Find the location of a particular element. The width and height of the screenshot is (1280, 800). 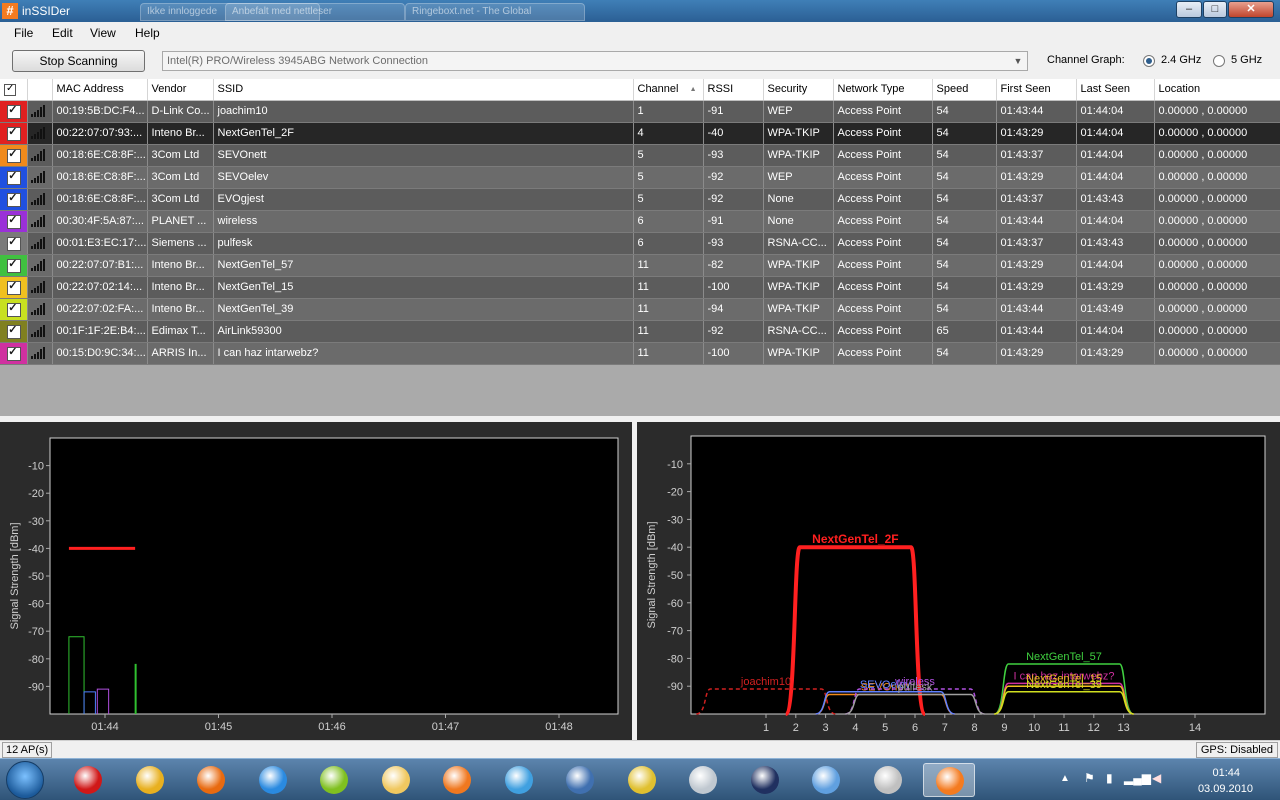

sc-icon is located at coordinates (888, 780).